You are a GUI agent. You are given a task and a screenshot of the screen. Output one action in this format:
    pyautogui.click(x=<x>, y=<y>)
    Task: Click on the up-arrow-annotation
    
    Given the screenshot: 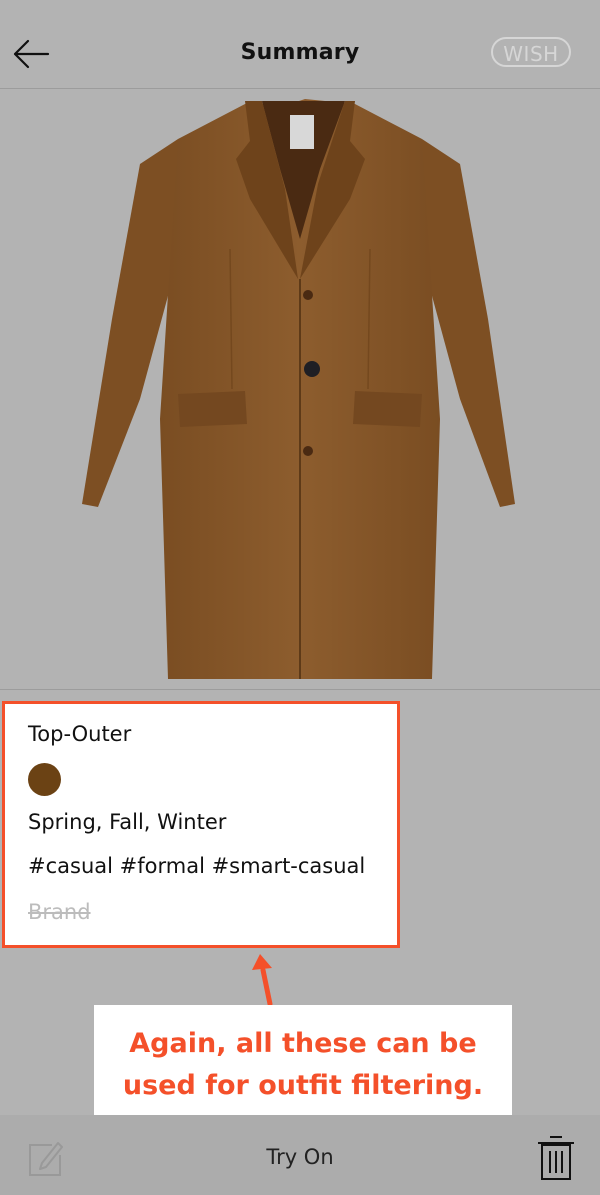 What is the action you would take?
    pyautogui.click(x=262, y=980)
    